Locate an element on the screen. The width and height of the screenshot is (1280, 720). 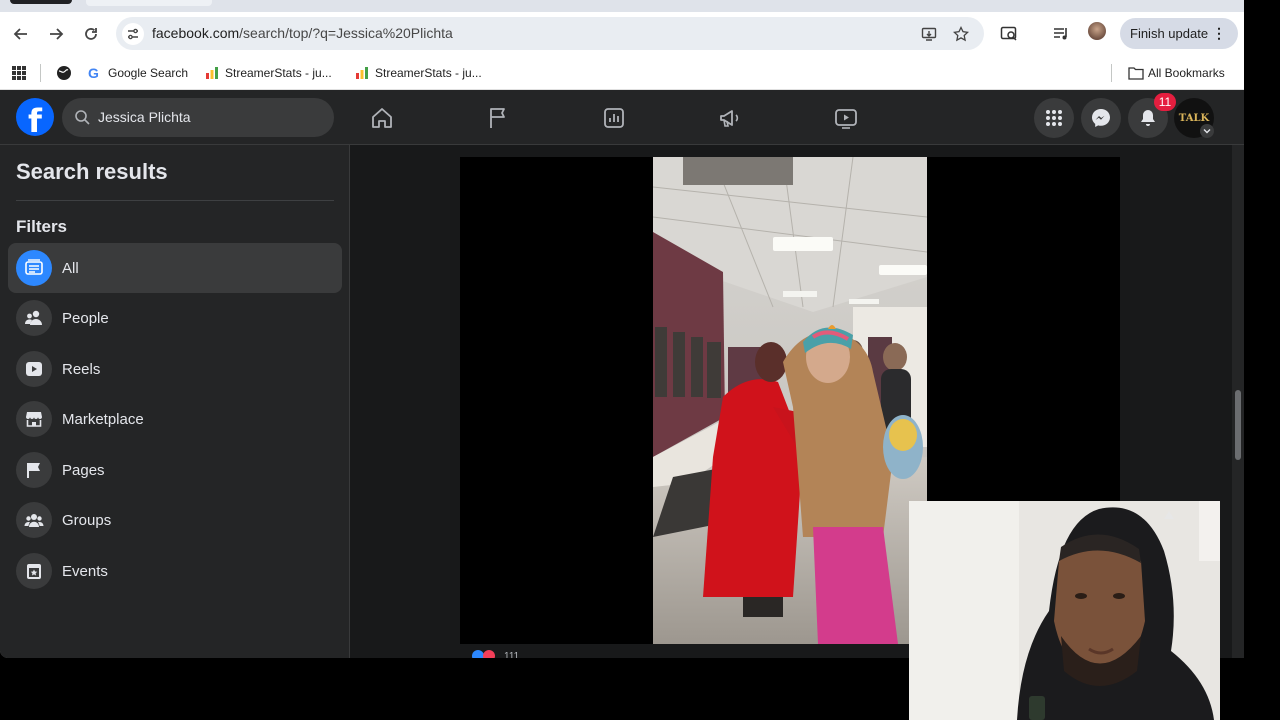
reload-icon is located at coordinates (91, 34).